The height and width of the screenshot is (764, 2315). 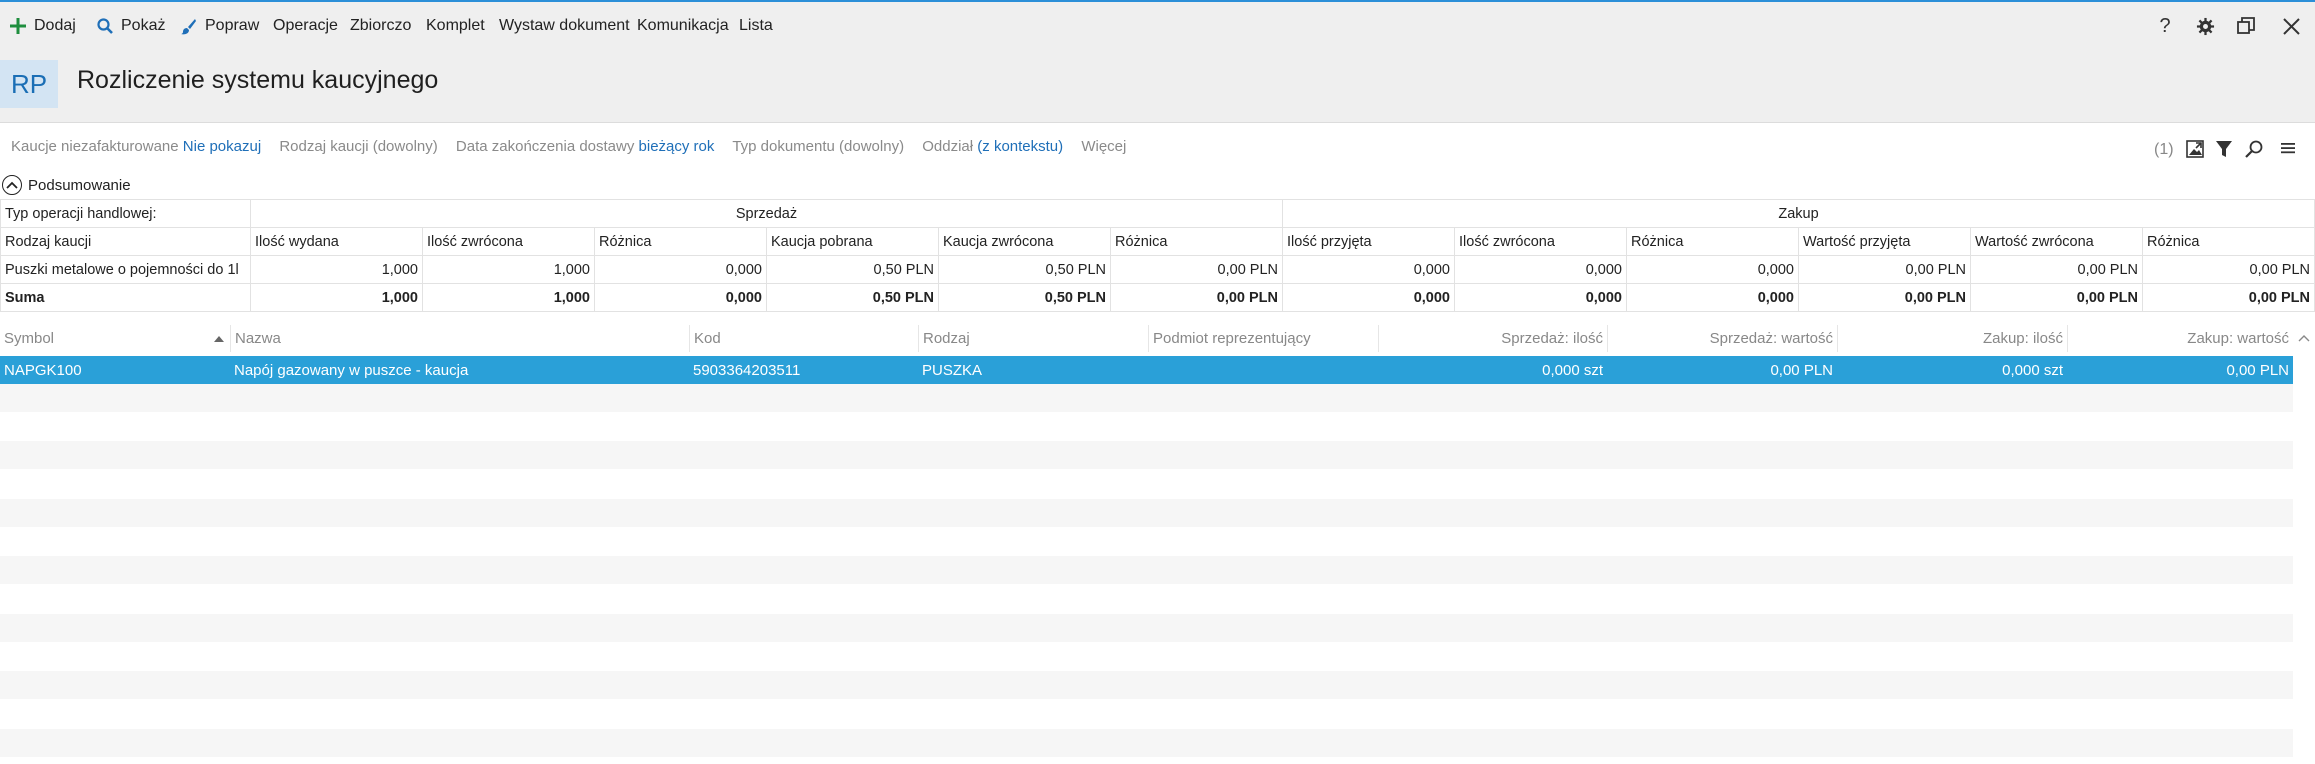 I want to click on filter-branch: Oddział (z kontekstu), so click(x=992, y=146).